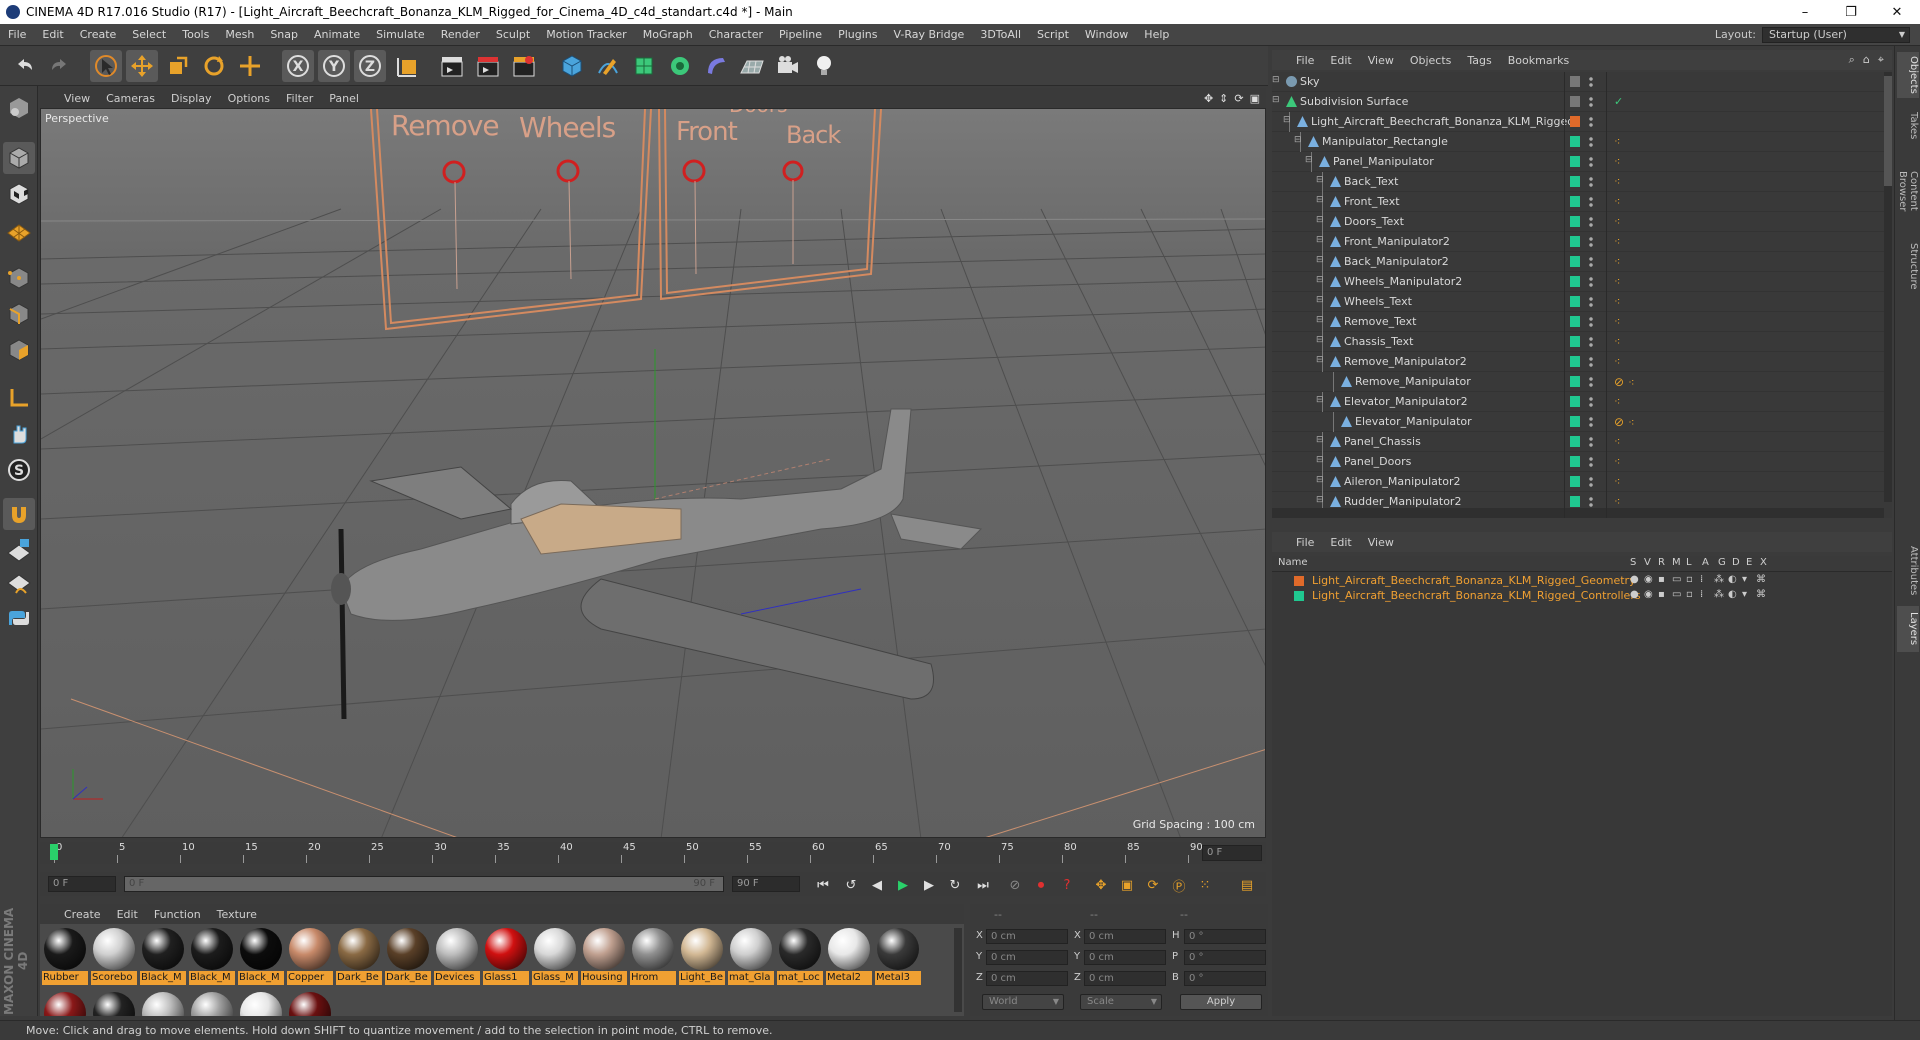 This screenshot has width=1920, height=1040. I want to click on lock-icon: ▫, so click(1689, 594).